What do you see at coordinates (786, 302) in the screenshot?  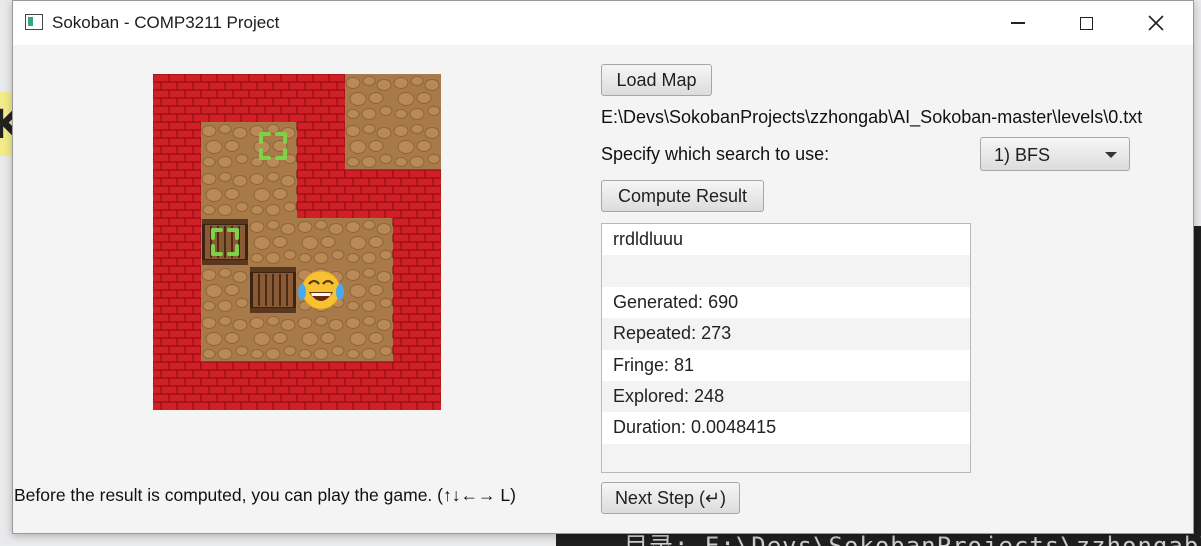 I see `result-row-generated: Generated: 690` at bounding box center [786, 302].